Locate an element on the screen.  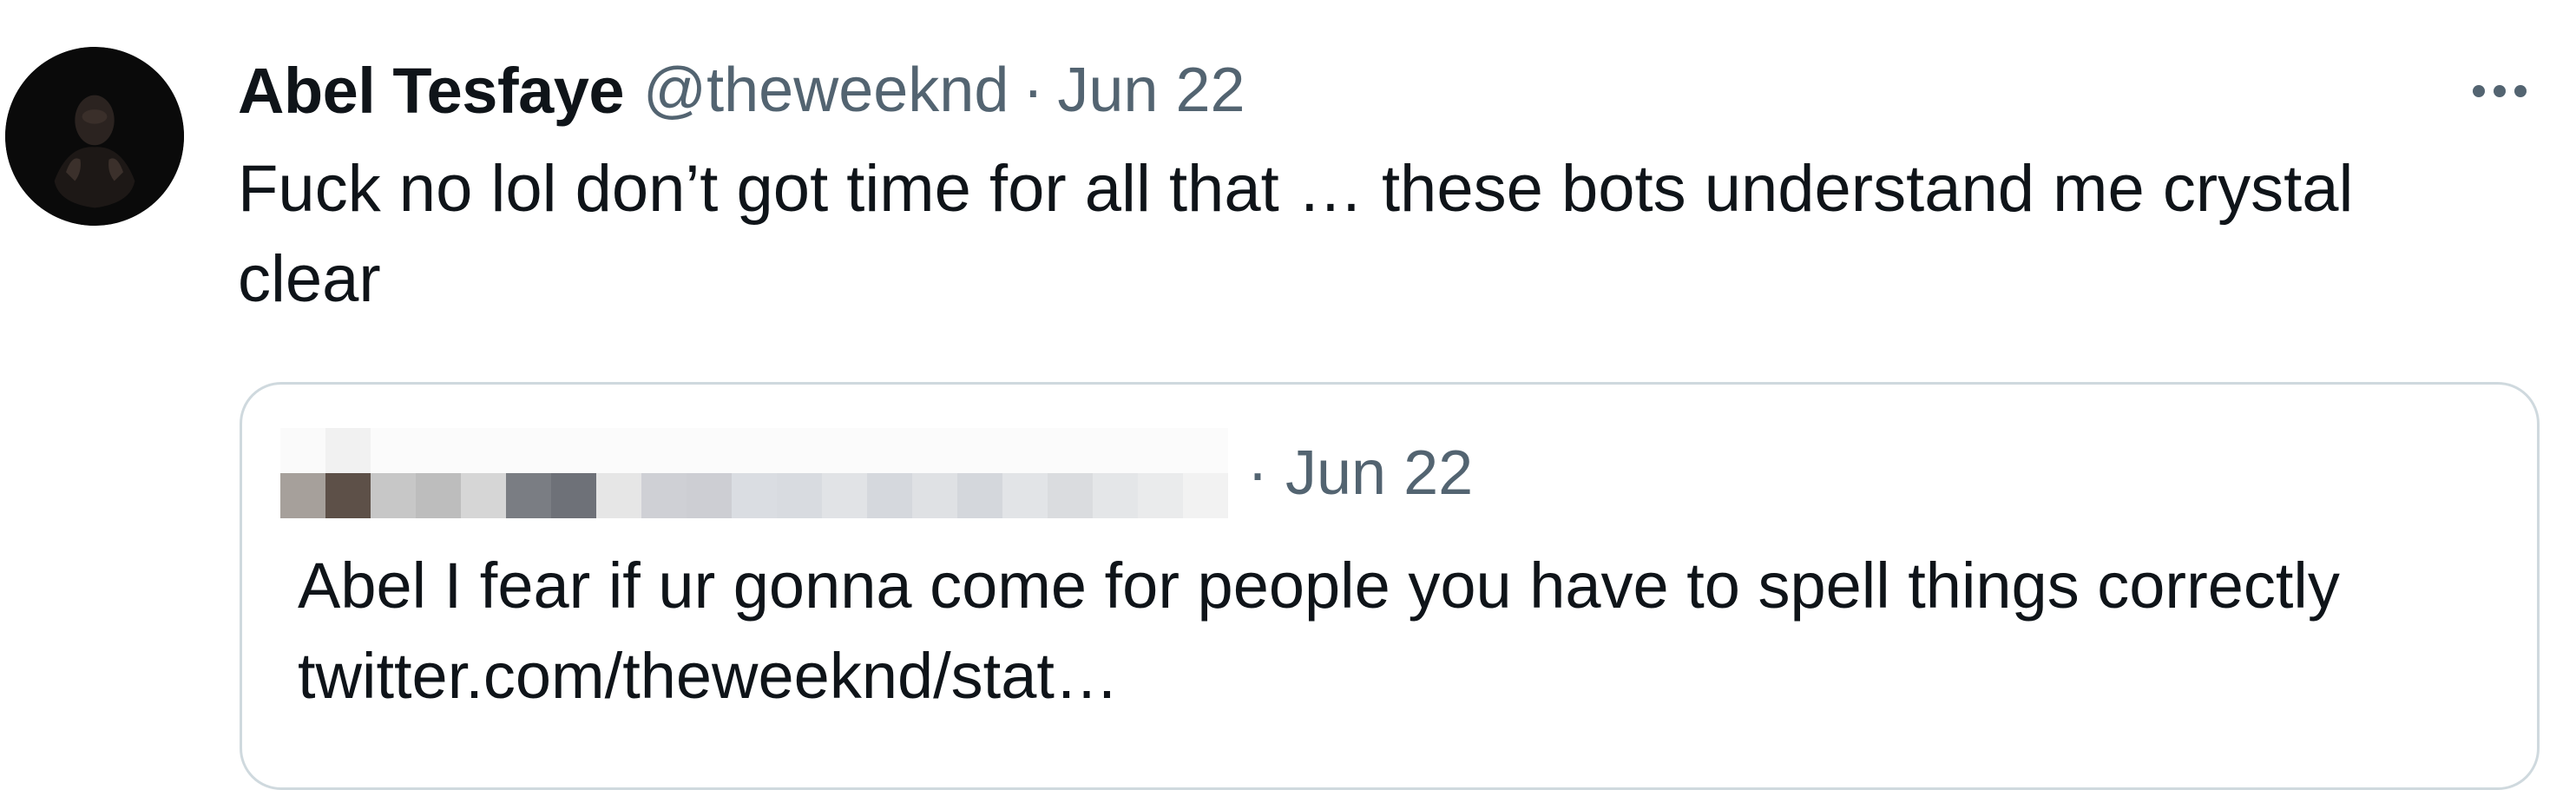
more-horizontal-icon is located at coordinates (2499, 91).